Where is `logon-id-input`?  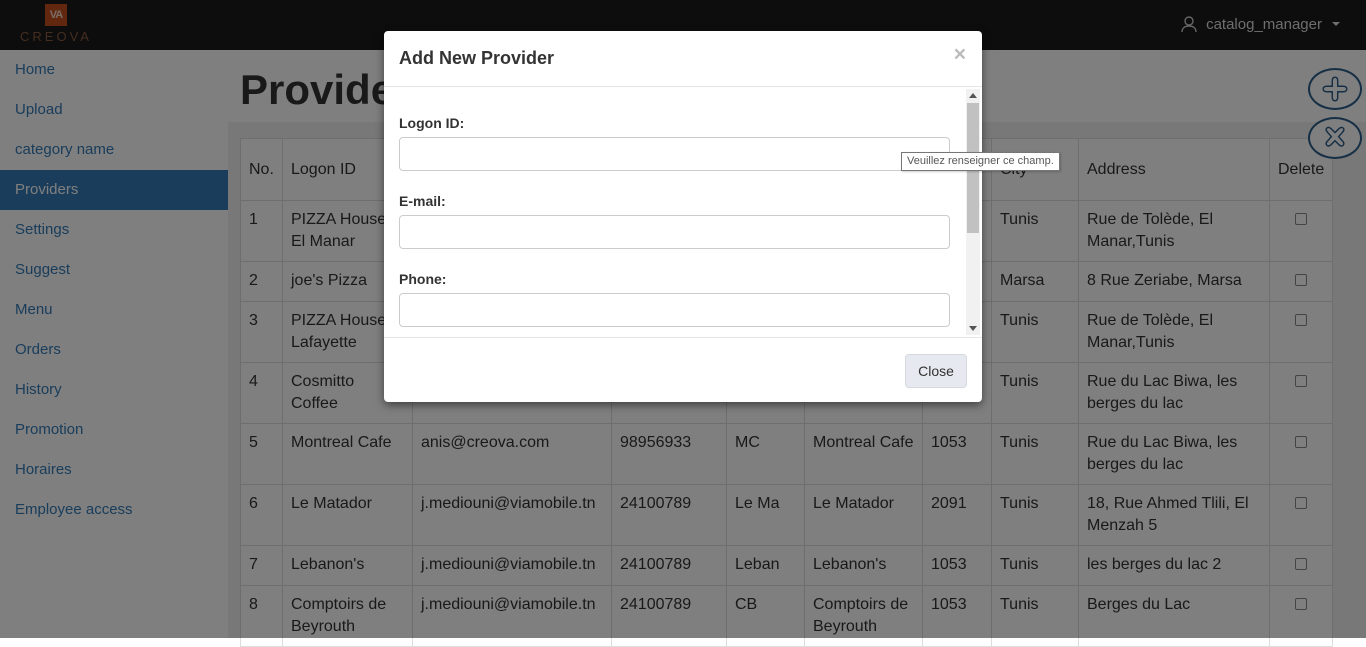
logon-id-input is located at coordinates (674, 154).